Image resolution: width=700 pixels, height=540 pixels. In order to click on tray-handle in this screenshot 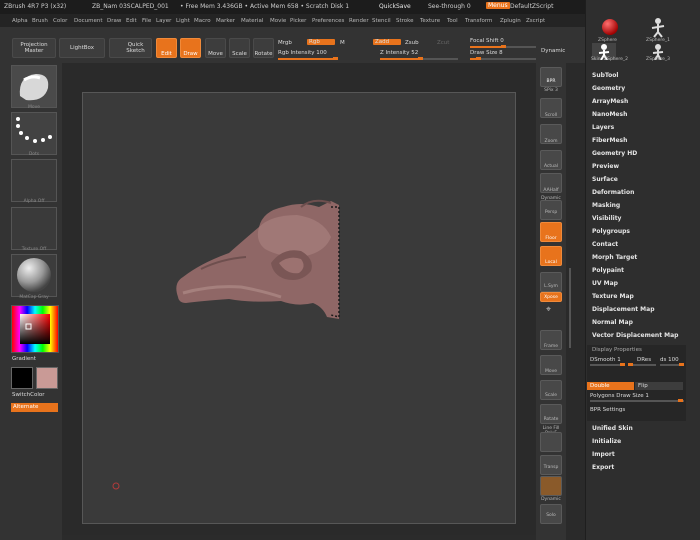, I will do `click(570, 308)`.